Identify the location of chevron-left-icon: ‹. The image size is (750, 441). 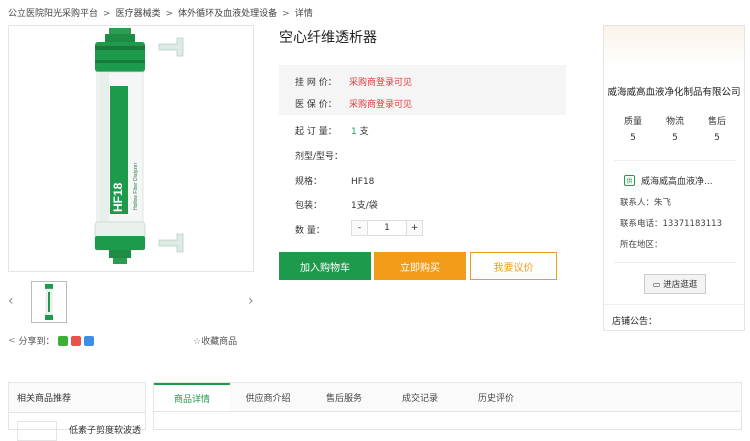
(11, 301).